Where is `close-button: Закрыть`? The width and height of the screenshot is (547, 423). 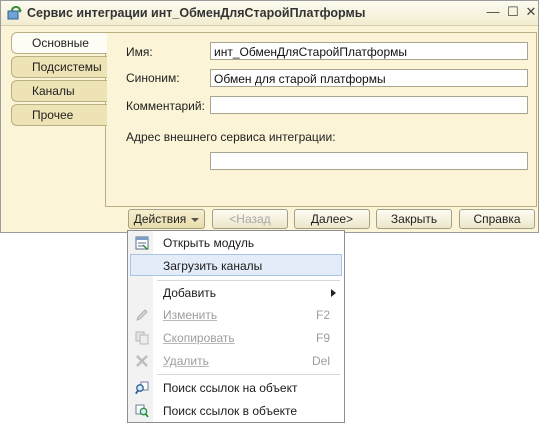
close-button: Закрыть is located at coordinates (414, 219).